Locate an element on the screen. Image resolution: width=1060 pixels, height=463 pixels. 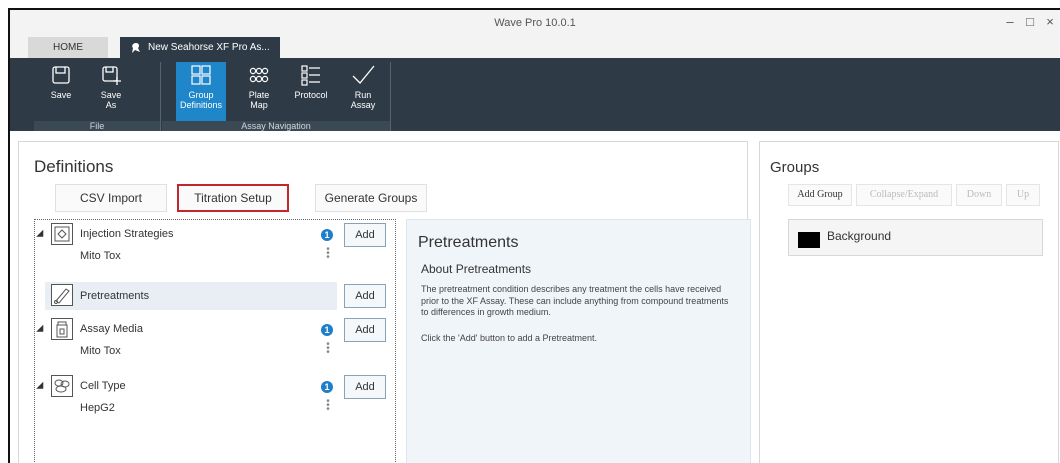
save-icon is located at coordinates (61, 75).